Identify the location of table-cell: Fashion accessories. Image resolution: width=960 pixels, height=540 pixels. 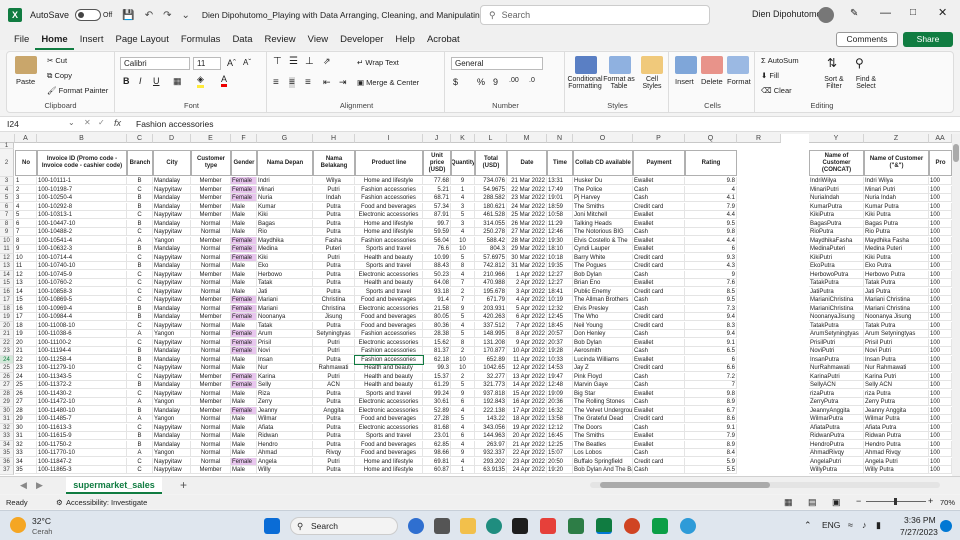
(389, 198).